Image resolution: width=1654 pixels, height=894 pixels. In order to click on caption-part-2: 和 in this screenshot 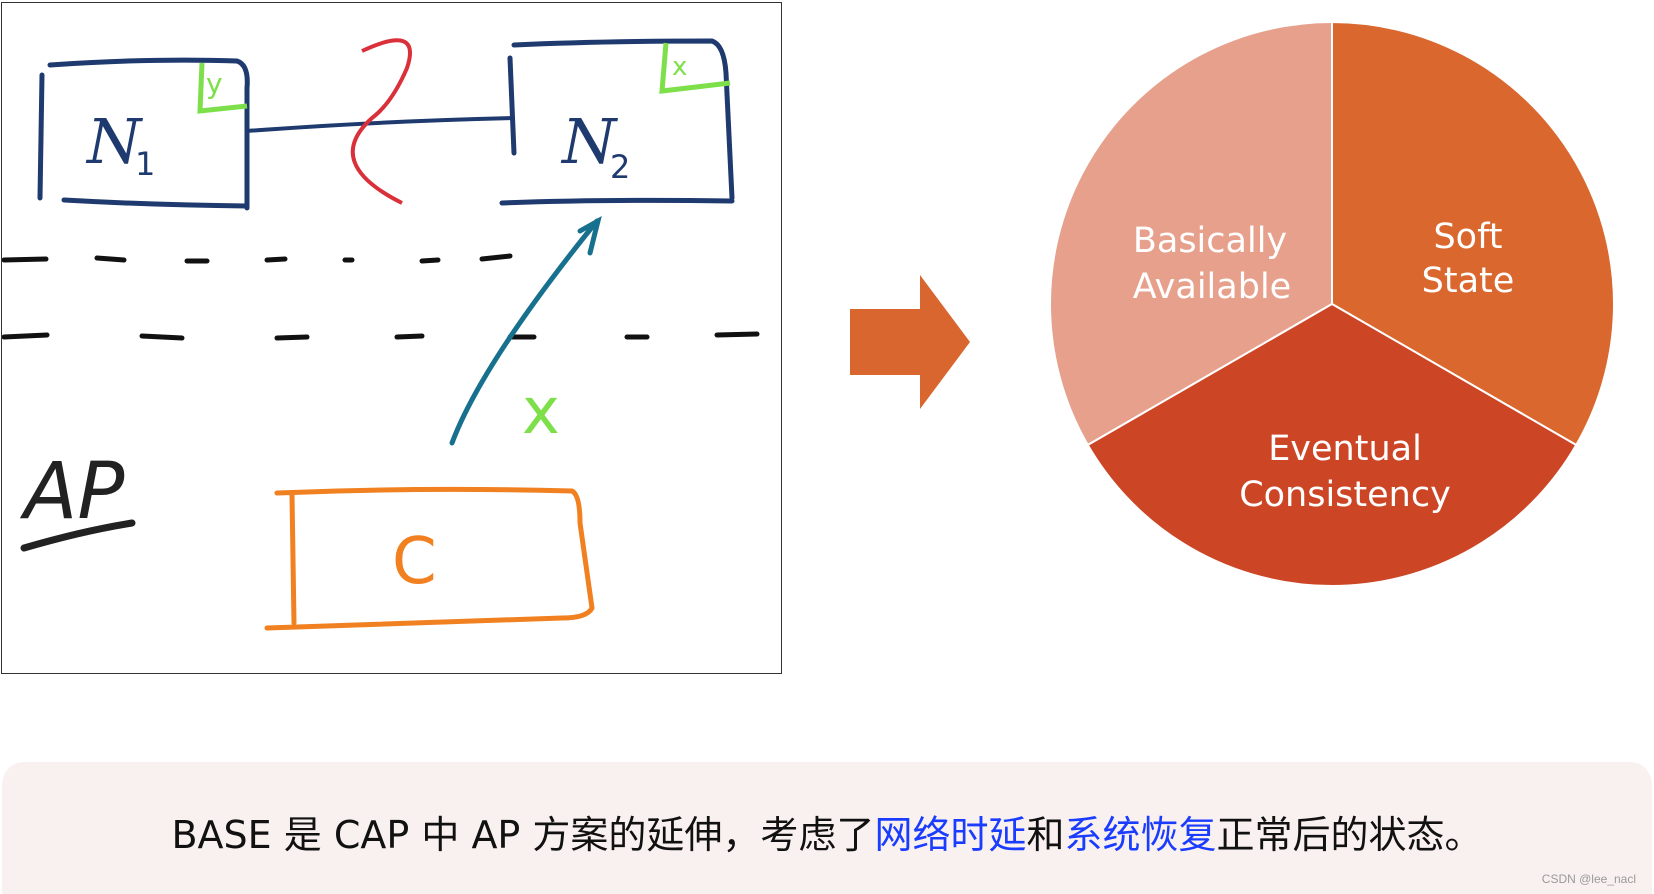, I will do `click(1045, 835)`.